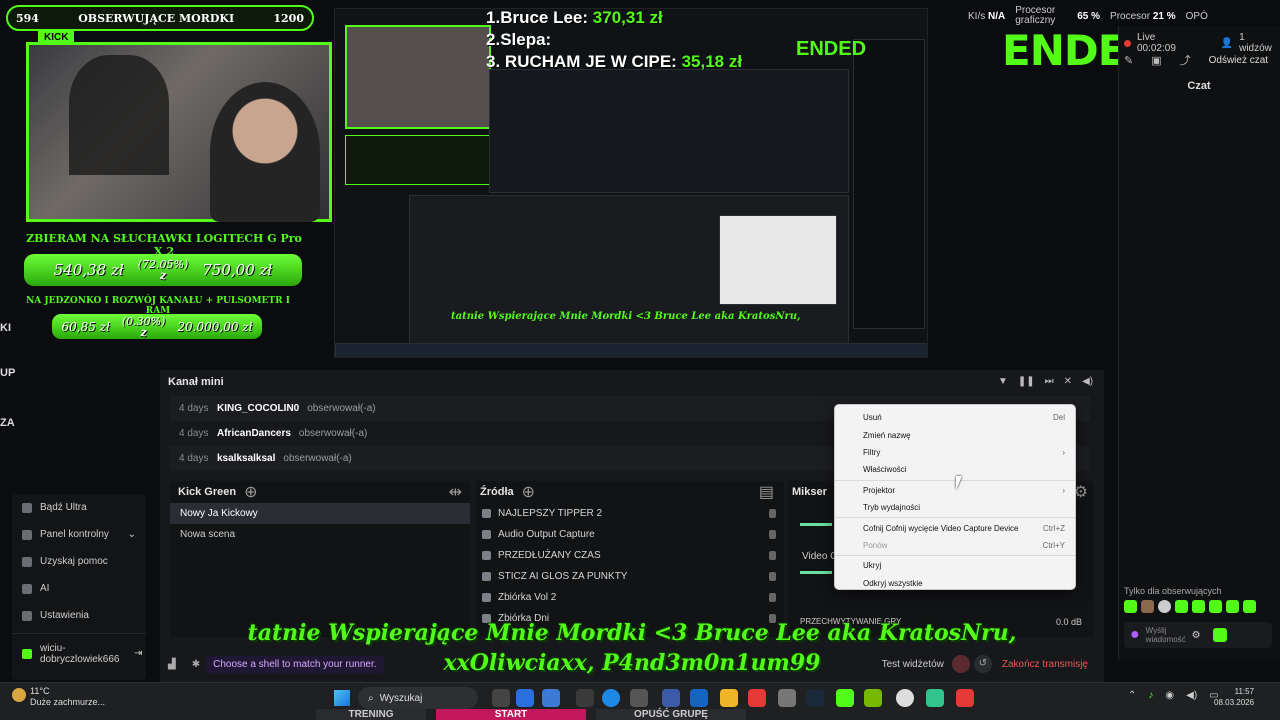  I want to click on youtube-icon, so click(757, 698).